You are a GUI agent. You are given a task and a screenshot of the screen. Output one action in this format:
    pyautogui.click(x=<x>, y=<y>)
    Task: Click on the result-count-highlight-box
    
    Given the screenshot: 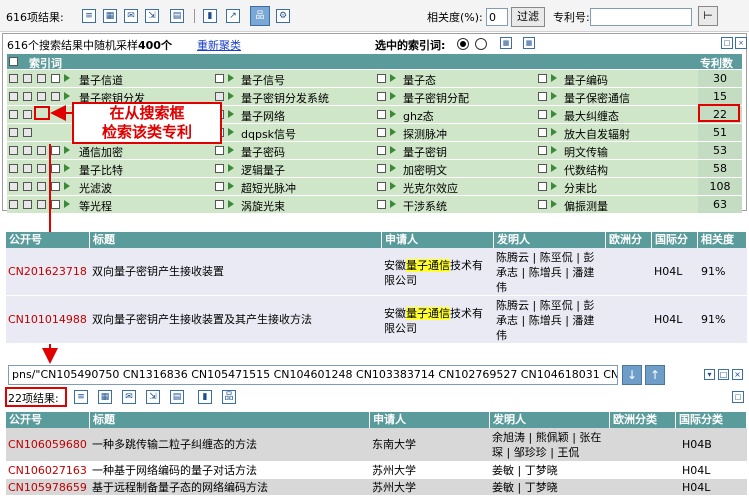 What is the action you would take?
    pyautogui.click(x=36, y=397)
    